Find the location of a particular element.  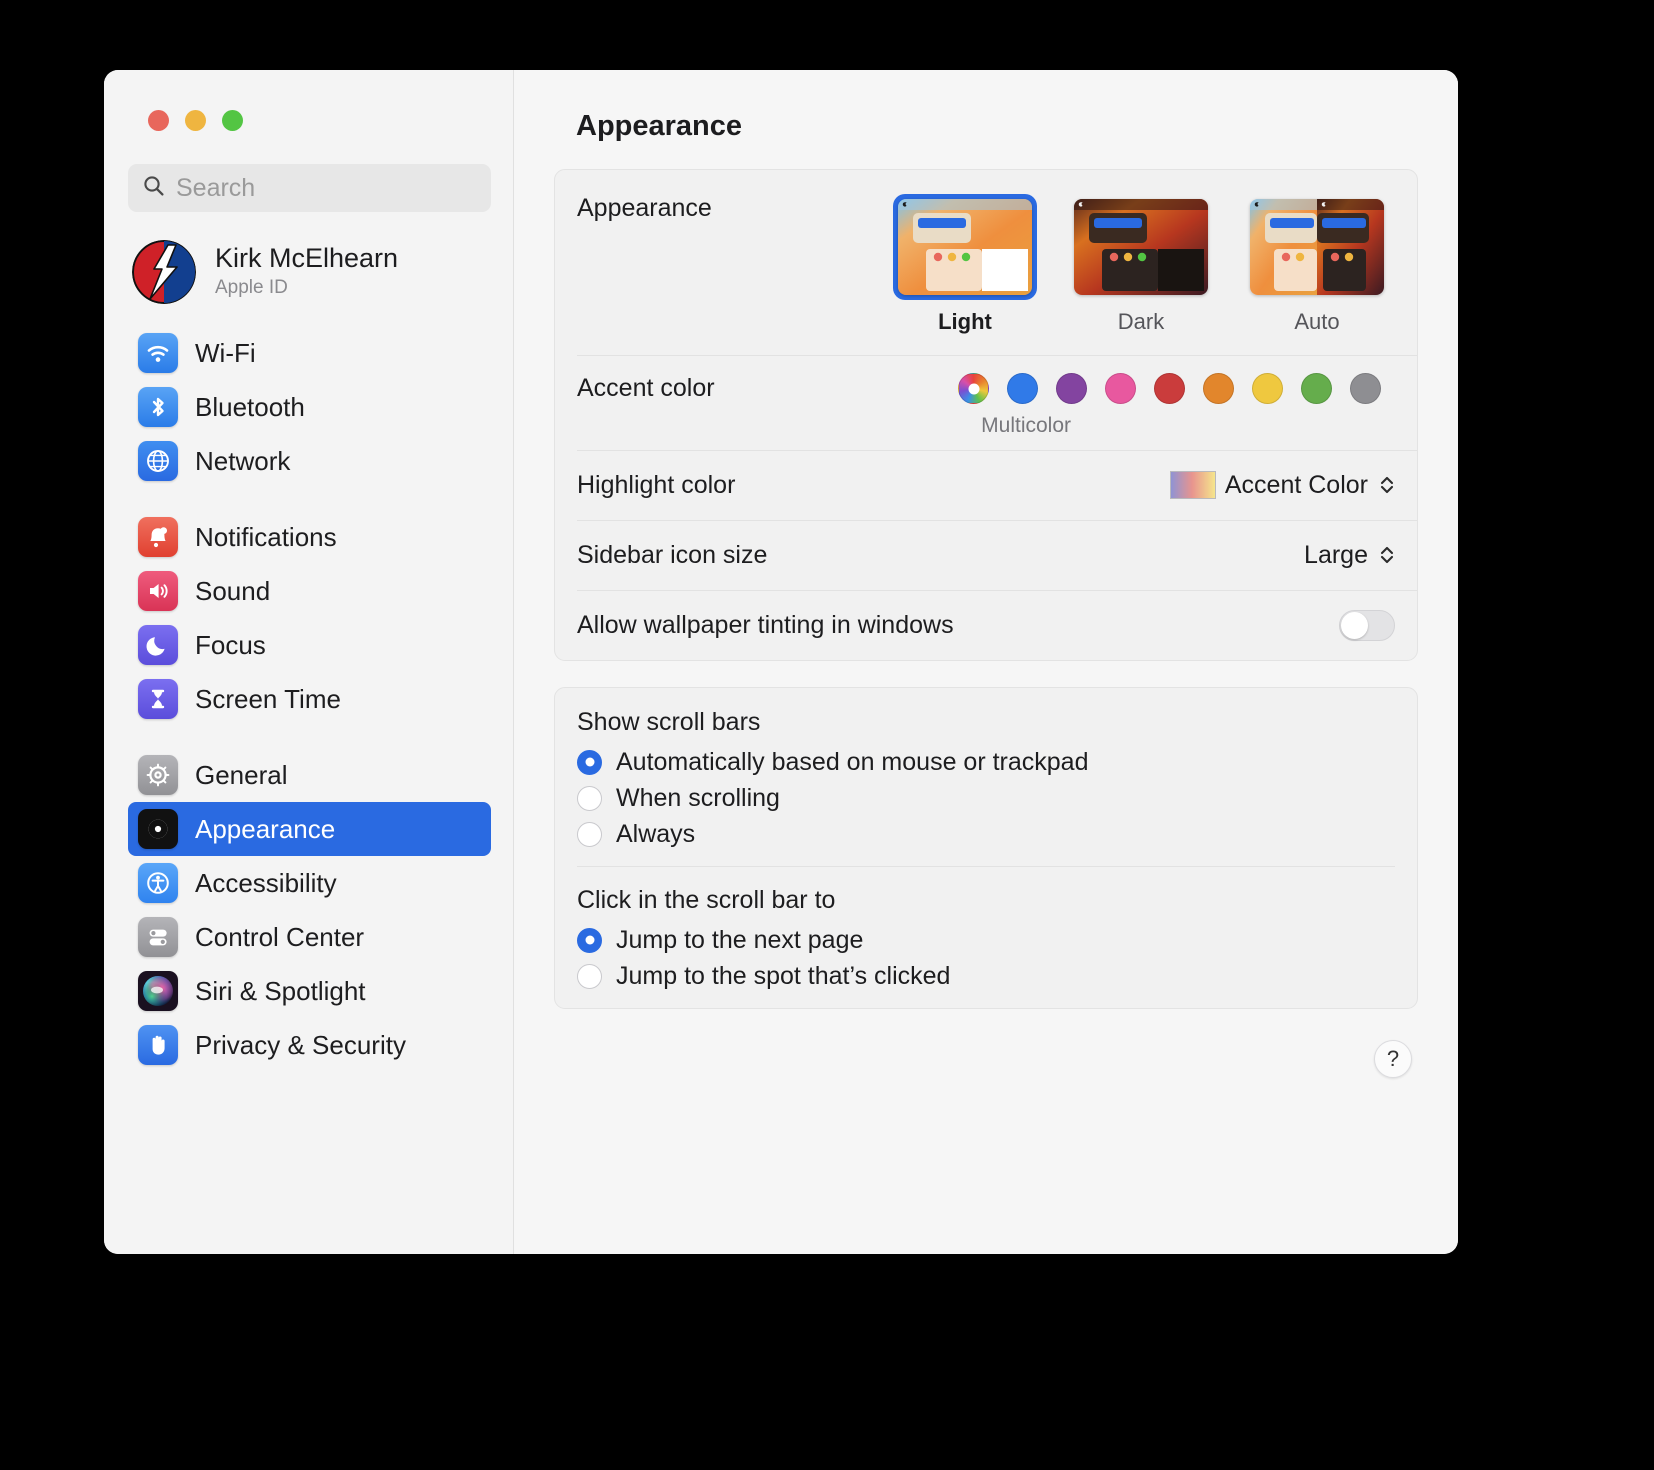

minimize-button is located at coordinates (195, 120).